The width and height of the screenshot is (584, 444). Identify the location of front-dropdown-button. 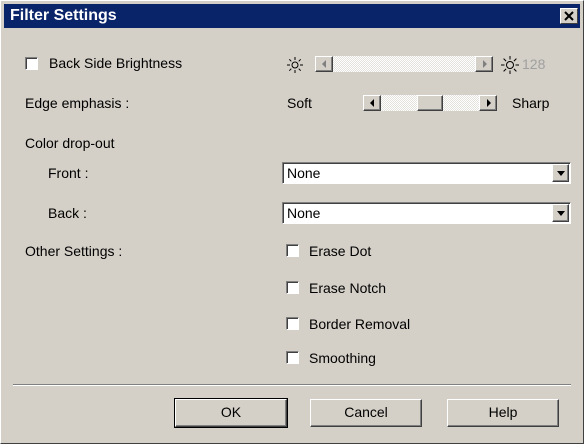
(560, 173).